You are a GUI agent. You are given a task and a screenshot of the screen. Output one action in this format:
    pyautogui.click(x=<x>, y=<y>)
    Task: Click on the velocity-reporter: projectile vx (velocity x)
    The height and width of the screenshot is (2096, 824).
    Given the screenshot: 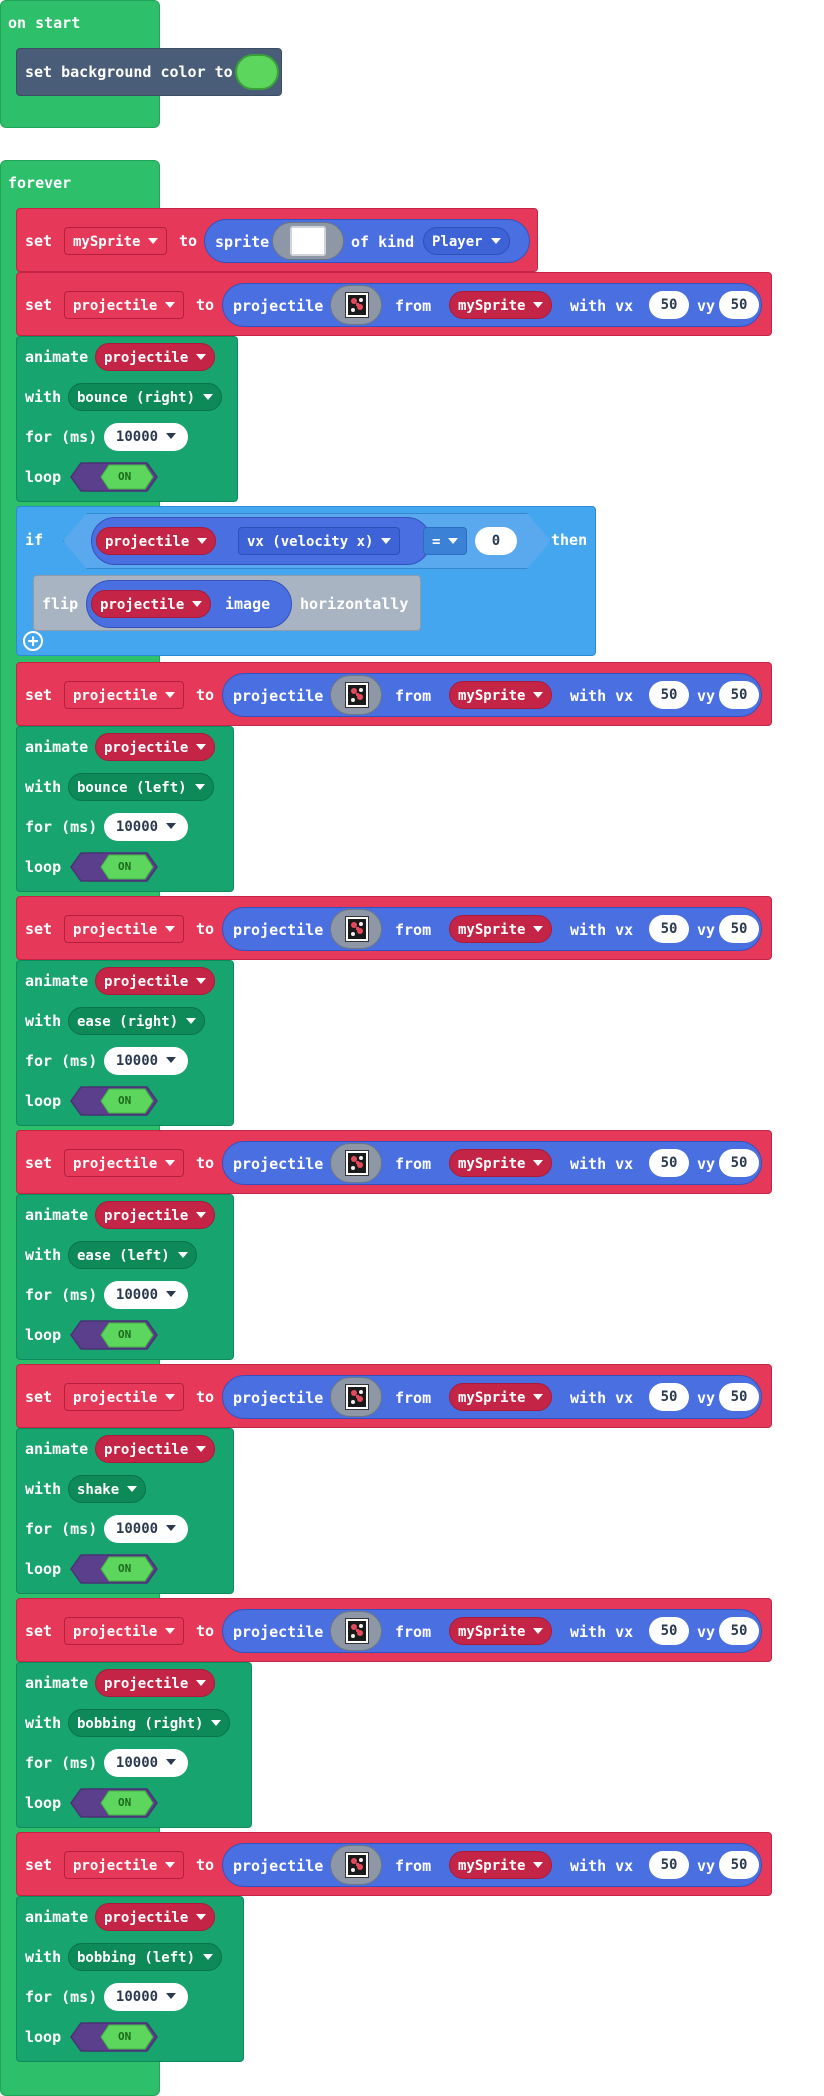 What is the action you would take?
    pyautogui.click(x=261, y=541)
    